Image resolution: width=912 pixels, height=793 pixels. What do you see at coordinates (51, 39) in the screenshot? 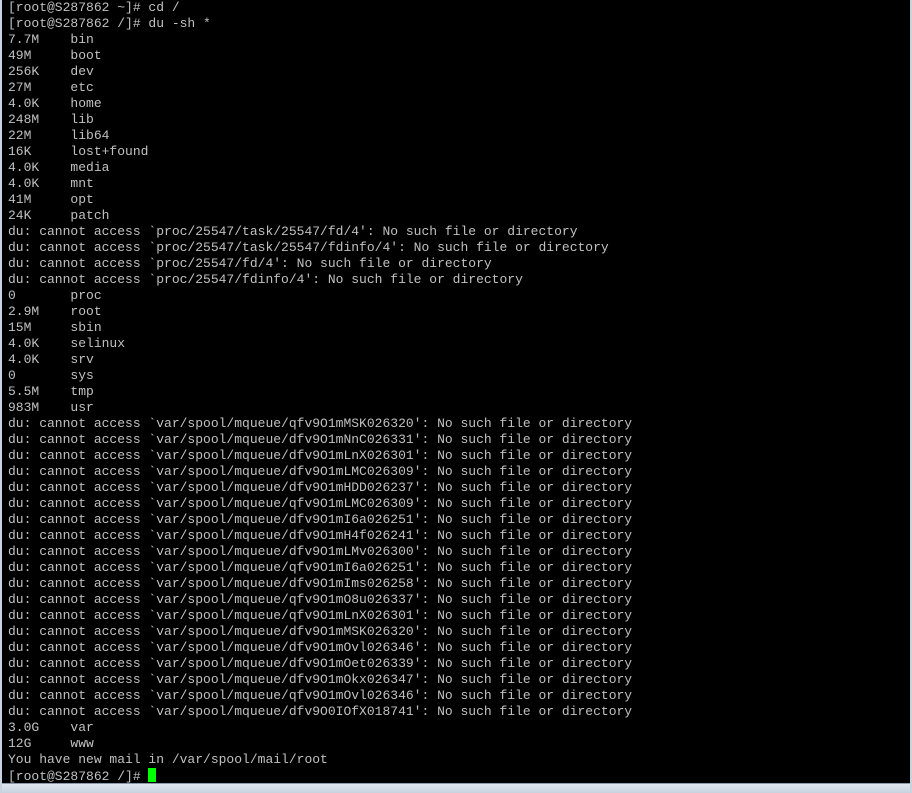
I see `terminal-line: 7.7M bin` at bounding box center [51, 39].